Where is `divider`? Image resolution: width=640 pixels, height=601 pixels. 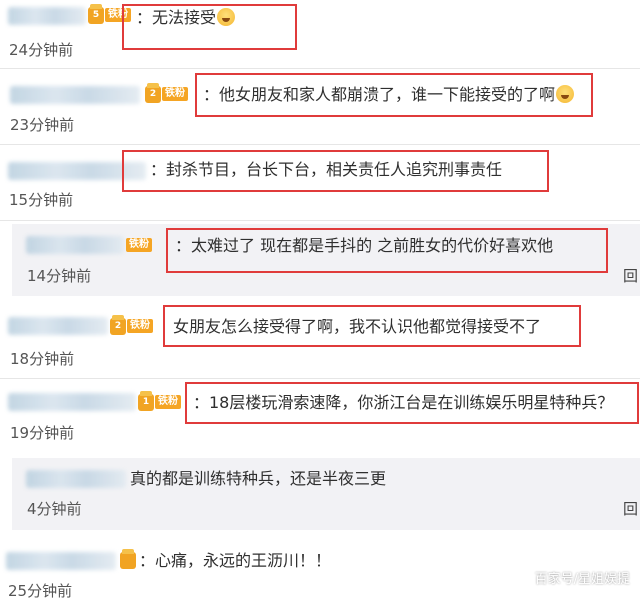
divider is located at coordinates (320, 220).